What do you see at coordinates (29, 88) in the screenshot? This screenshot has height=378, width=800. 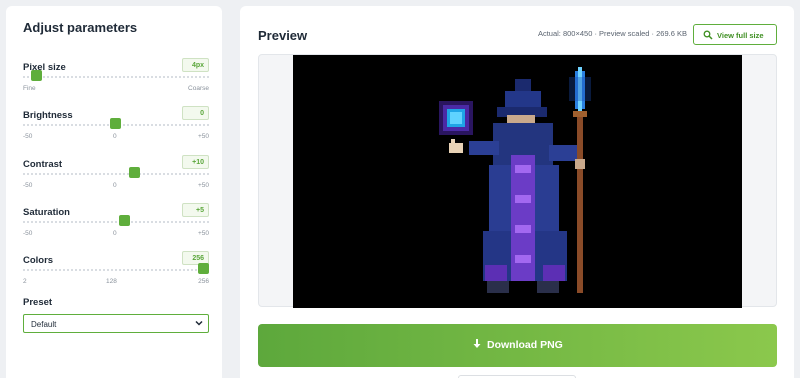 I see `pixel-size-min: Fine` at bounding box center [29, 88].